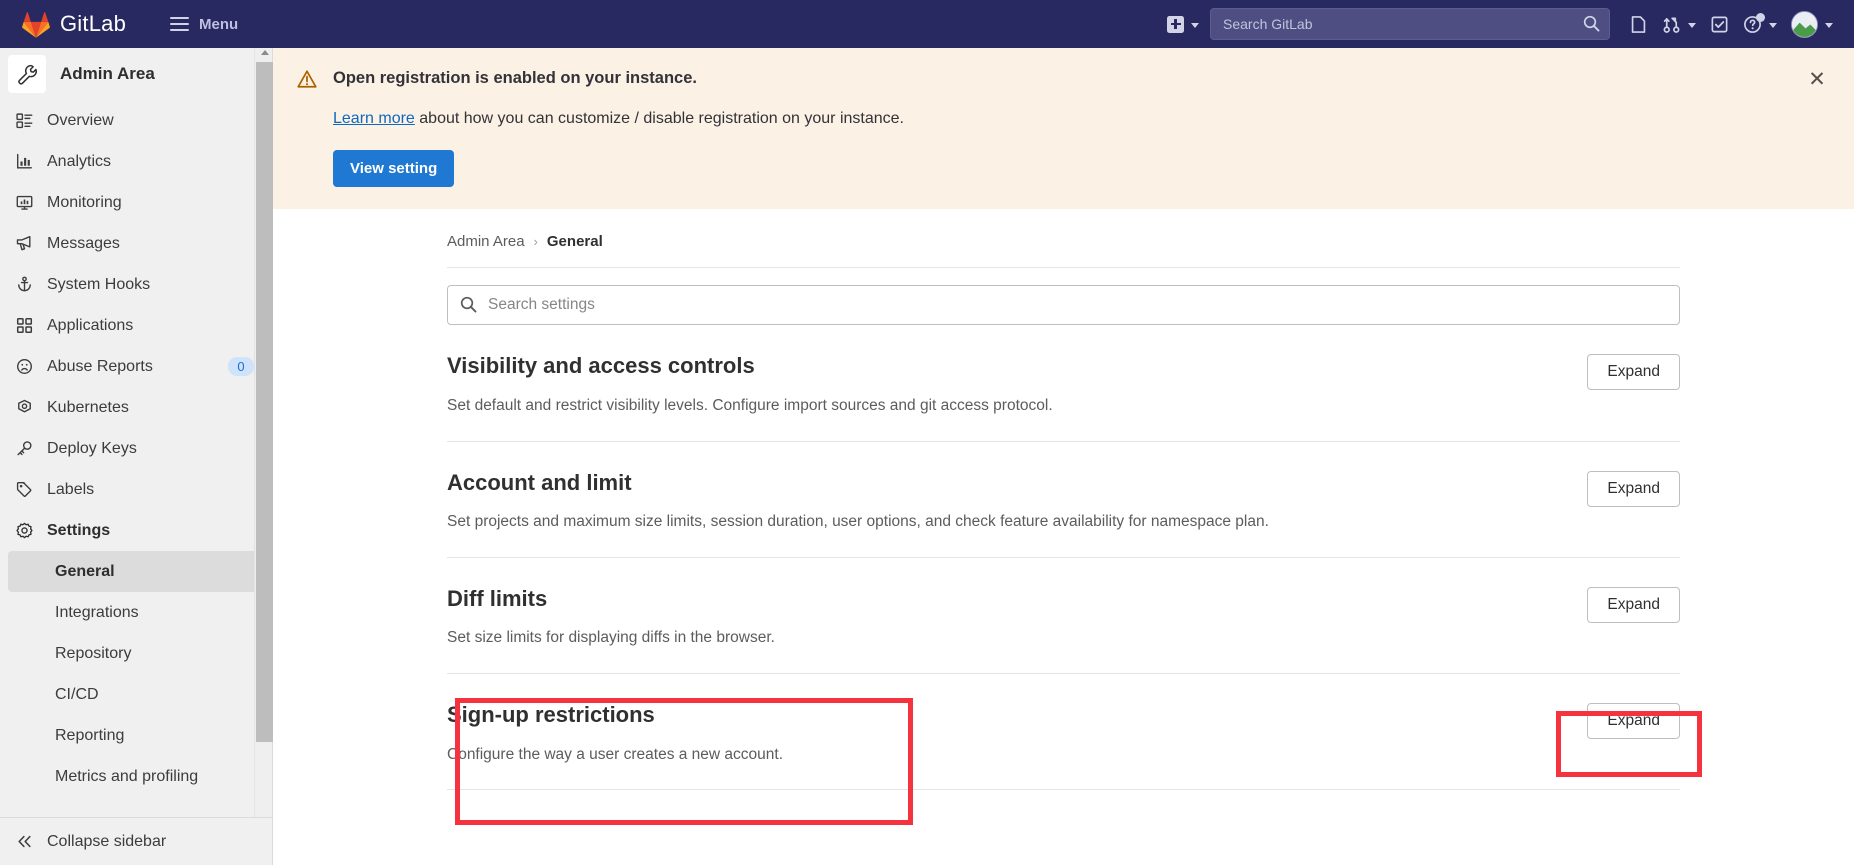 Image resolution: width=1854 pixels, height=865 pixels. What do you see at coordinates (92, 448) in the screenshot?
I see `sidebar-item-label: Deploy Keys` at bounding box center [92, 448].